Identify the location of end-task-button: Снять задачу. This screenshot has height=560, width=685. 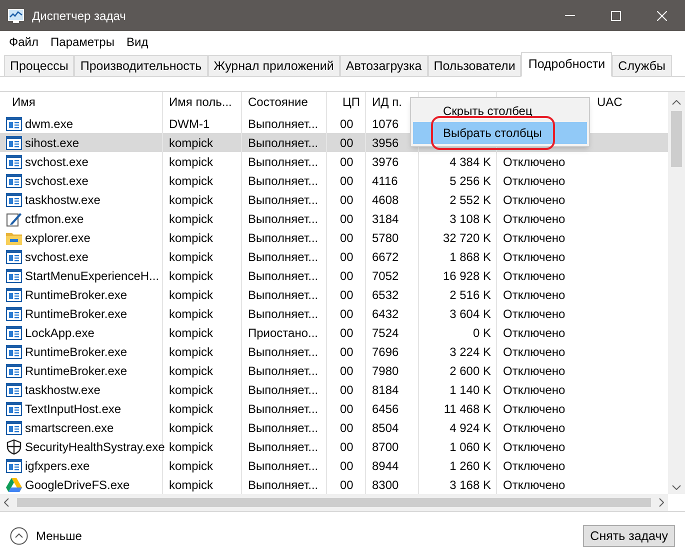
(629, 536).